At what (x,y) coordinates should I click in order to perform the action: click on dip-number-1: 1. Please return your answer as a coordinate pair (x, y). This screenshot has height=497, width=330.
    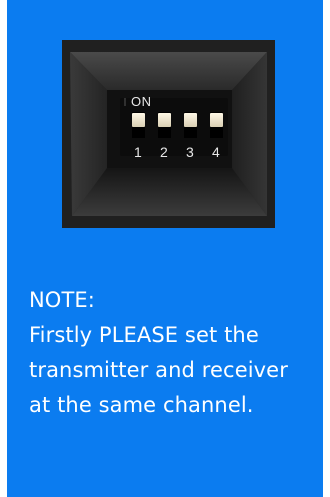
    Looking at the image, I should click on (138, 152).